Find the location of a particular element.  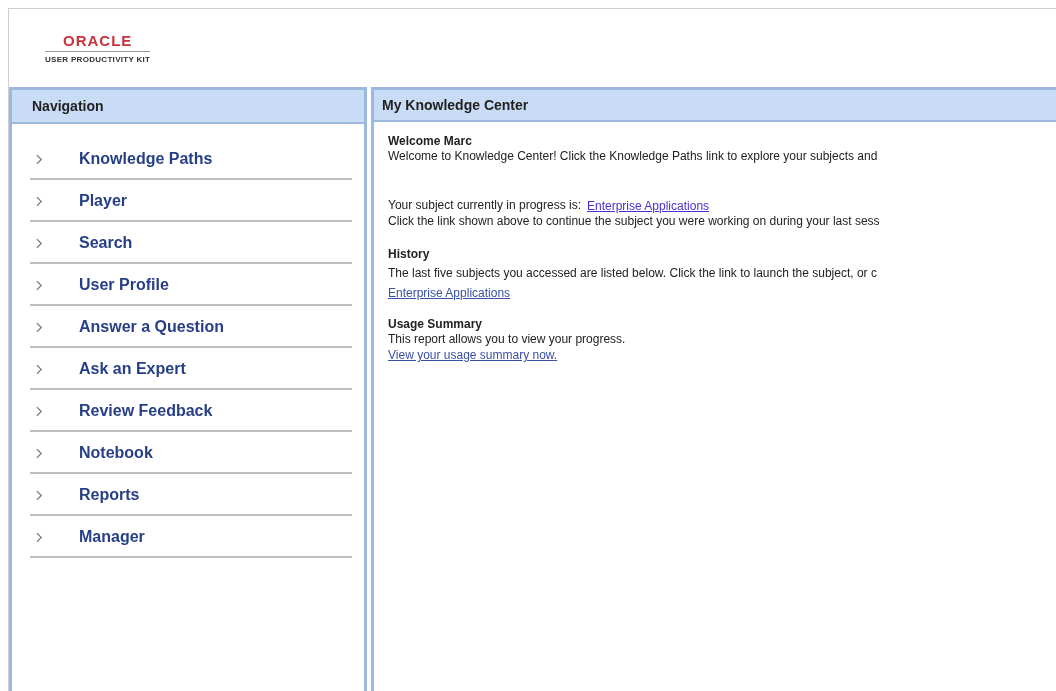

progress-text: Click the link shown above to continue the subject you were working on during your last sess is located at coordinates (634, 221).